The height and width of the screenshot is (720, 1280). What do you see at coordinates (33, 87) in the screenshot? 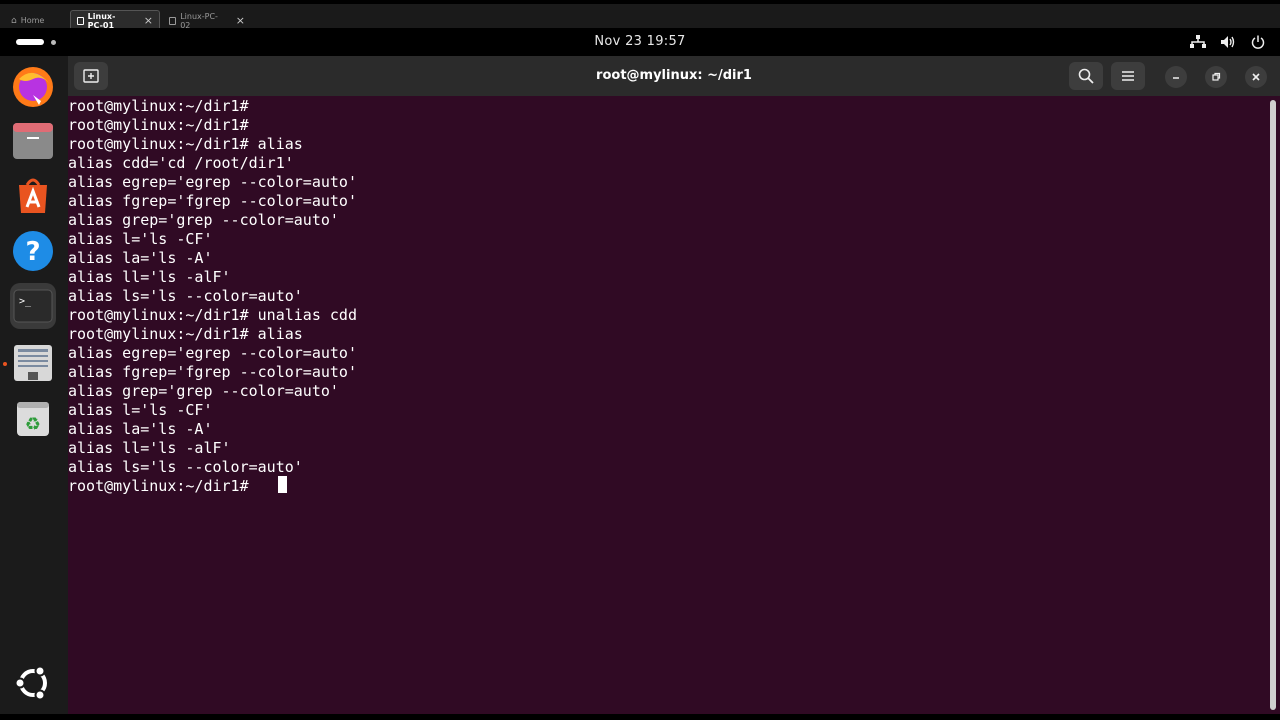
I see `firefox-icon` at bounding box center [33, 87].